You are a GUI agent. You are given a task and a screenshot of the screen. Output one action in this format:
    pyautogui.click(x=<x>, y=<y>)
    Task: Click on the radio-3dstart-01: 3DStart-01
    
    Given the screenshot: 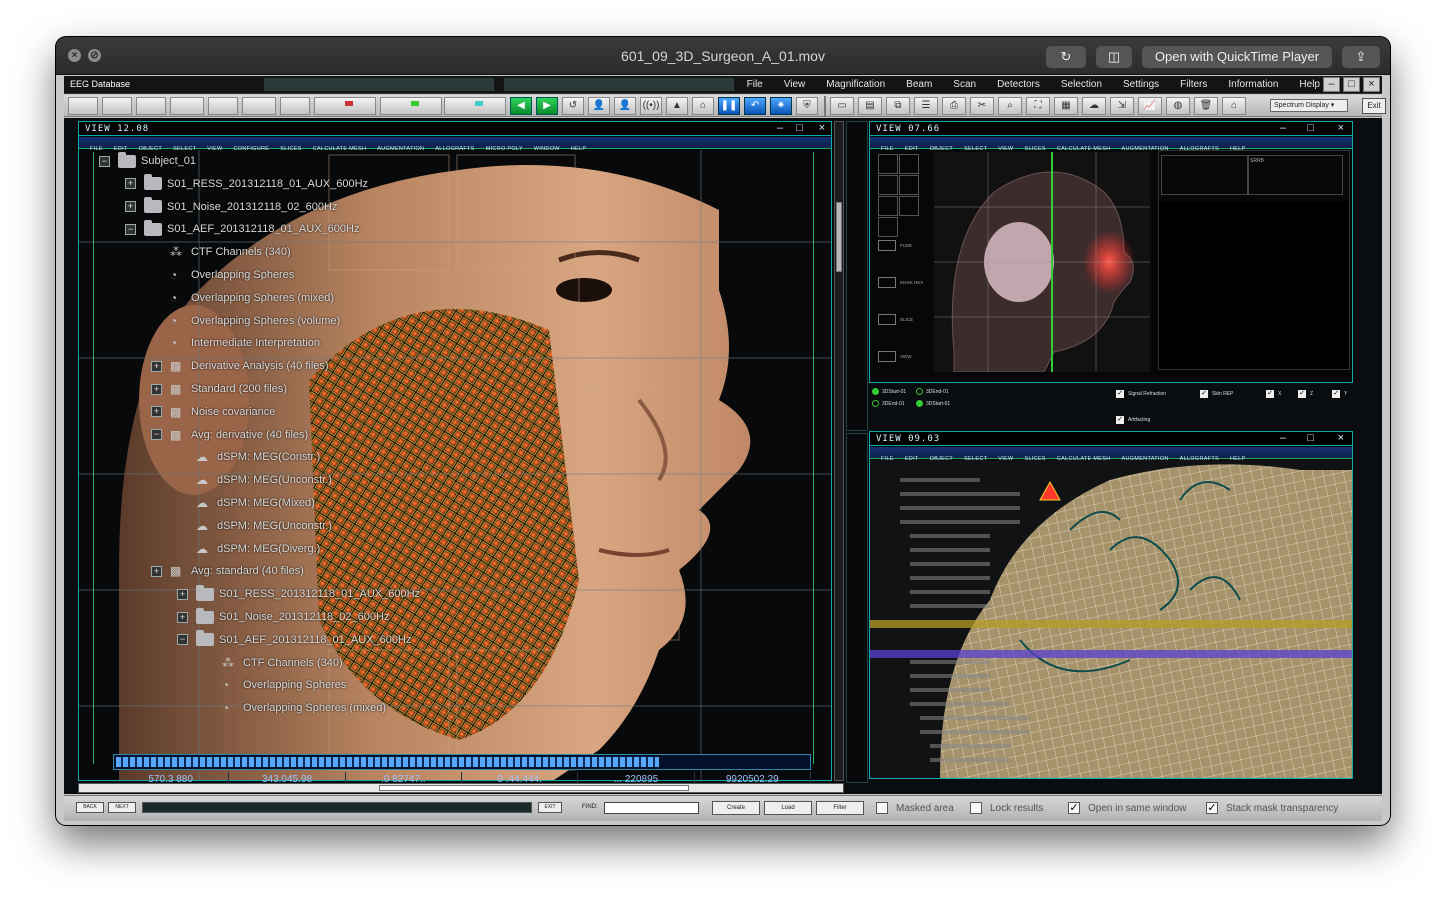 What is the action you would take?
    pyautogui.click(x=889, y=391)
    